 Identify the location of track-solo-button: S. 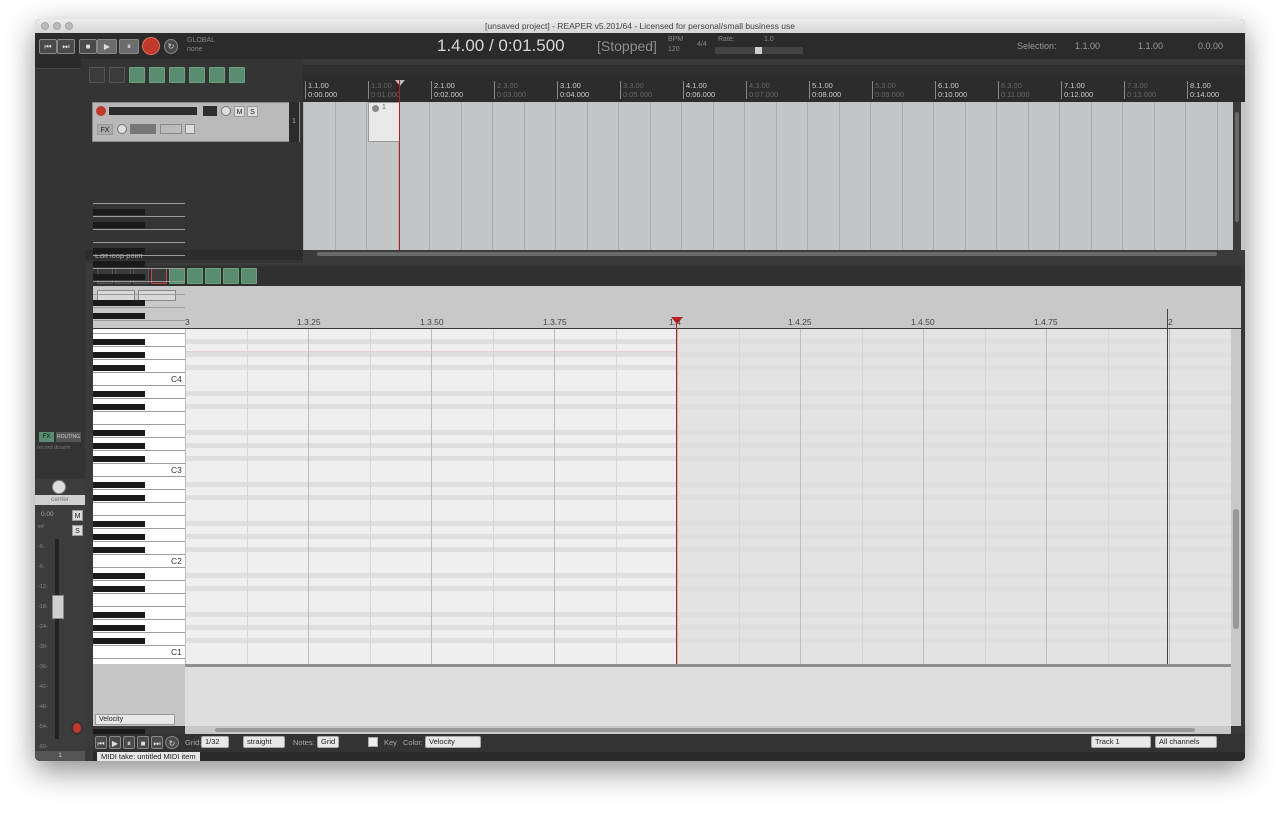
(252, 111).